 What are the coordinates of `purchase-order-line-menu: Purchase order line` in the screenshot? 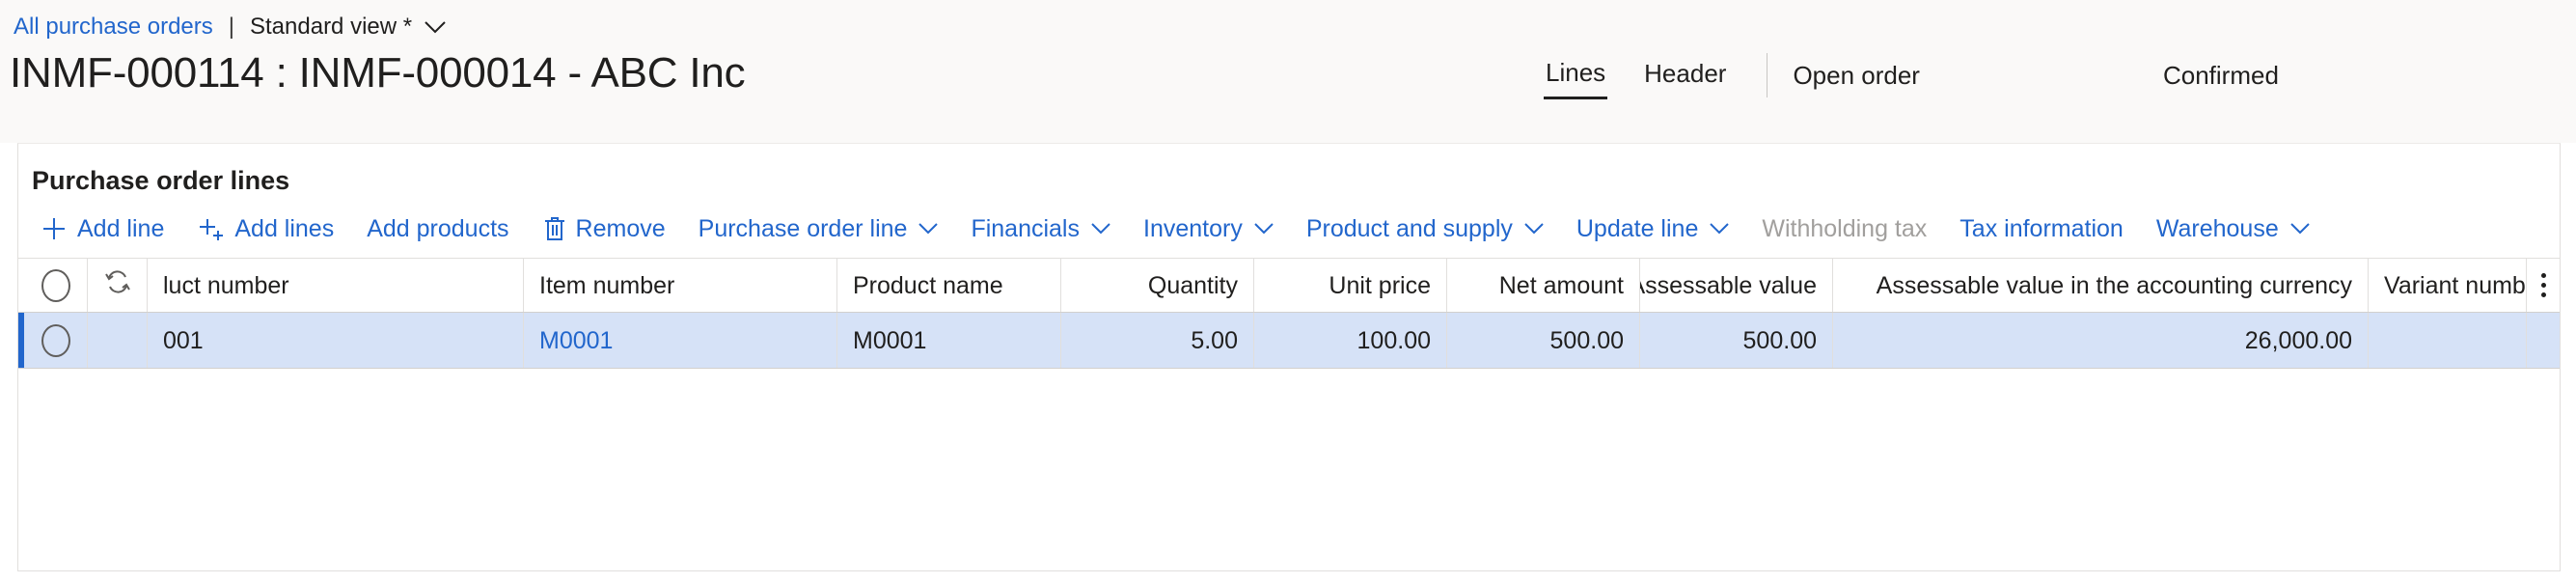 It's located at (819, 229).